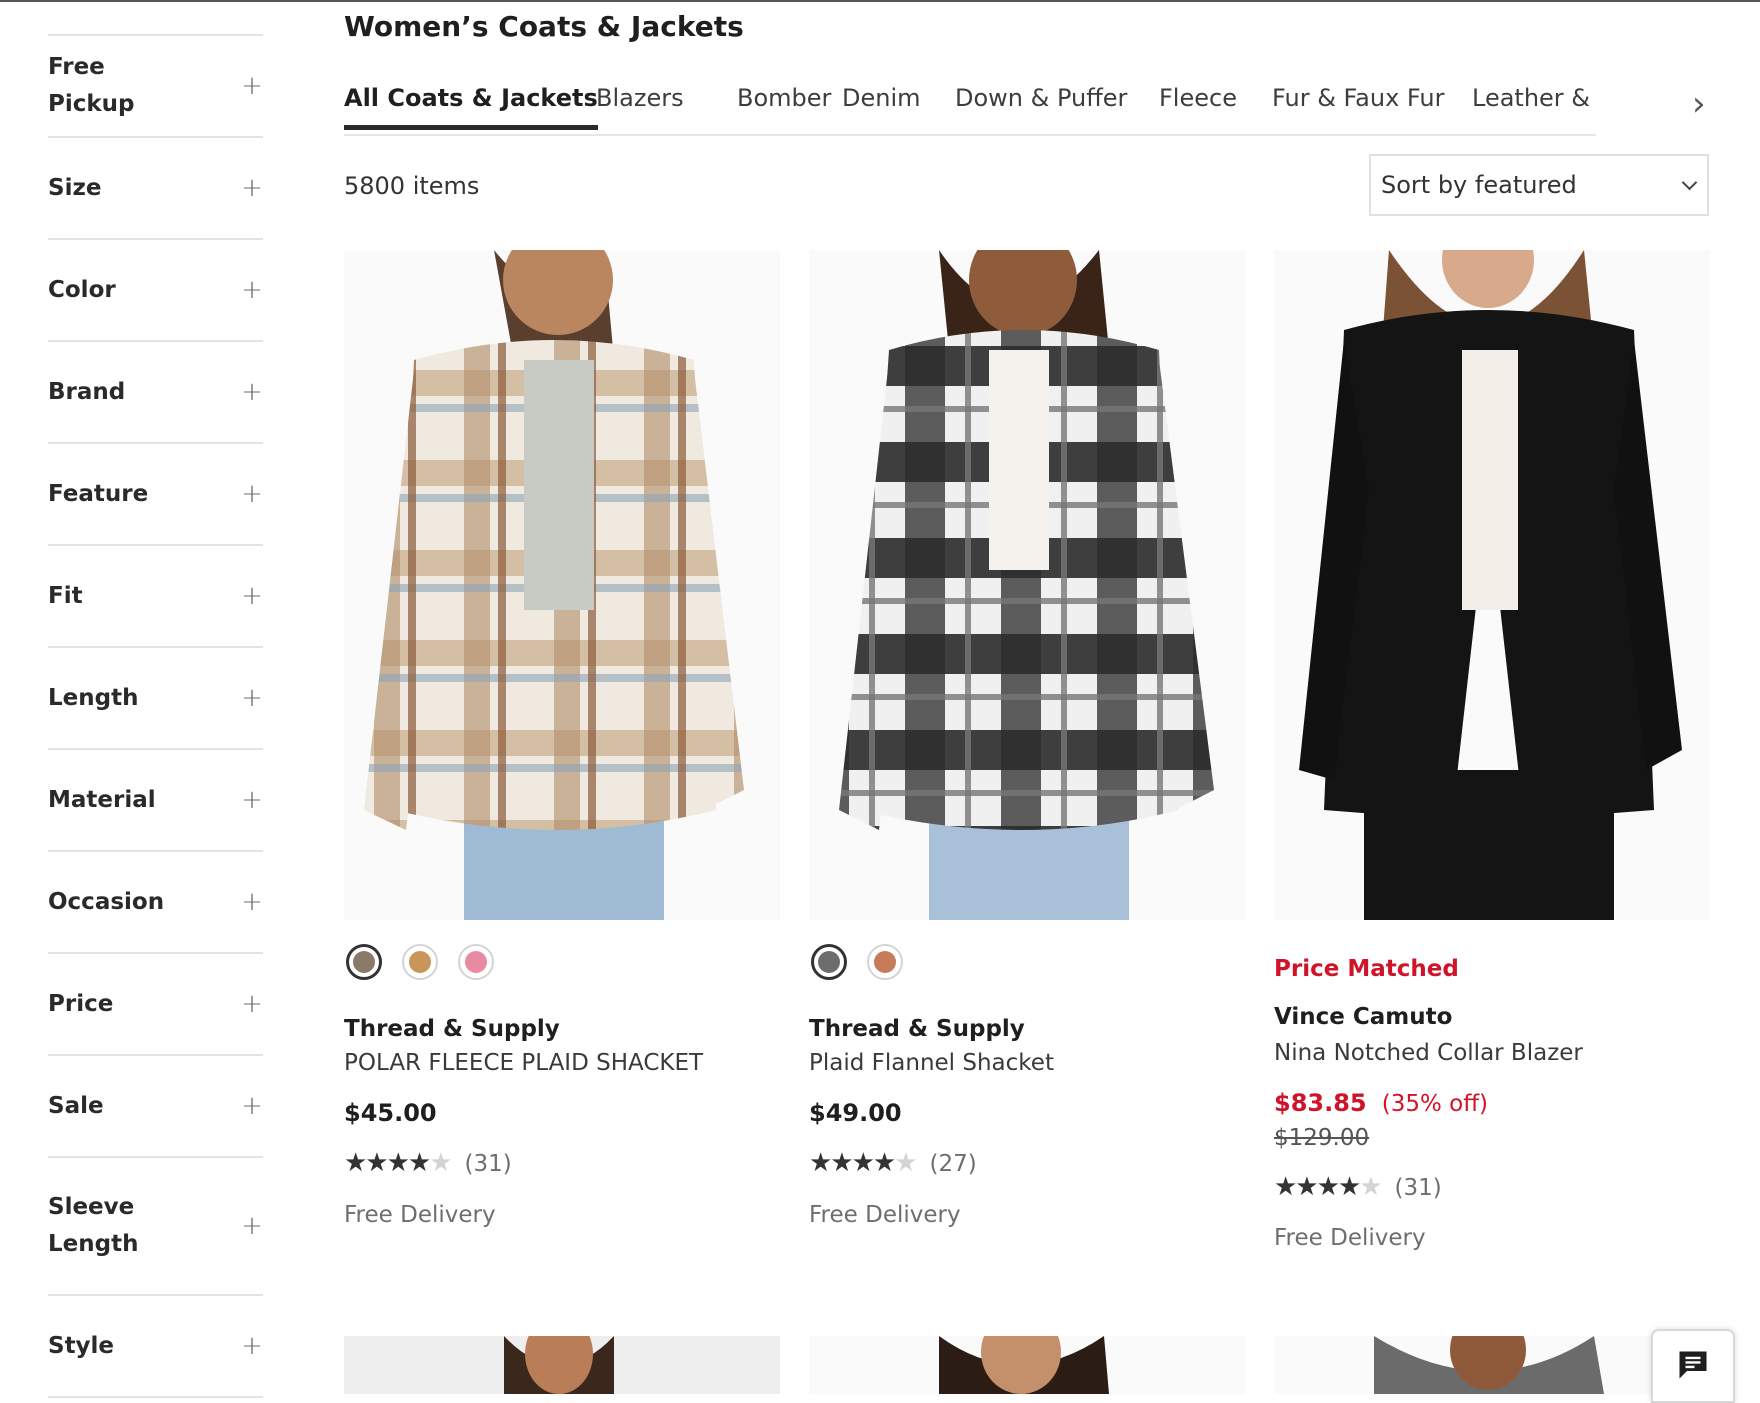 The height and width of the screenshot is (1403, 1760). What do you see at coordinates (1689, 182) in the screenshot?
I see `chevron-down-icon` at bounding box center [1689, 182].